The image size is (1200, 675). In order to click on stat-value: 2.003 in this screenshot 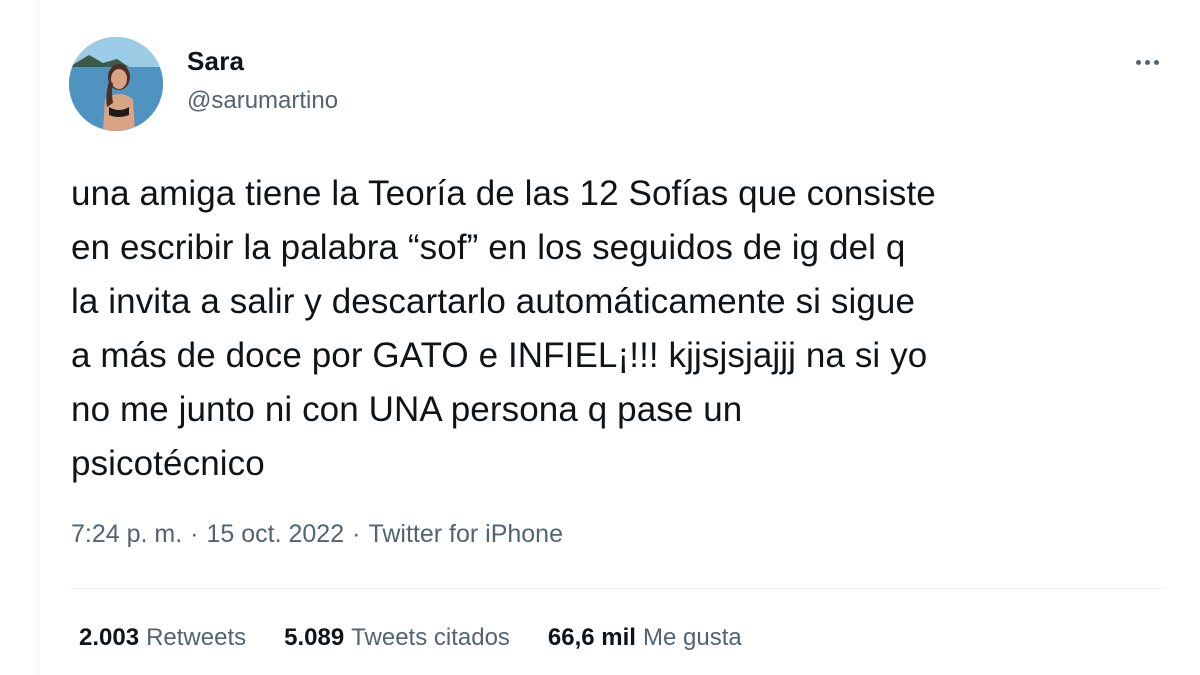, I will do `click(109, 637)`.